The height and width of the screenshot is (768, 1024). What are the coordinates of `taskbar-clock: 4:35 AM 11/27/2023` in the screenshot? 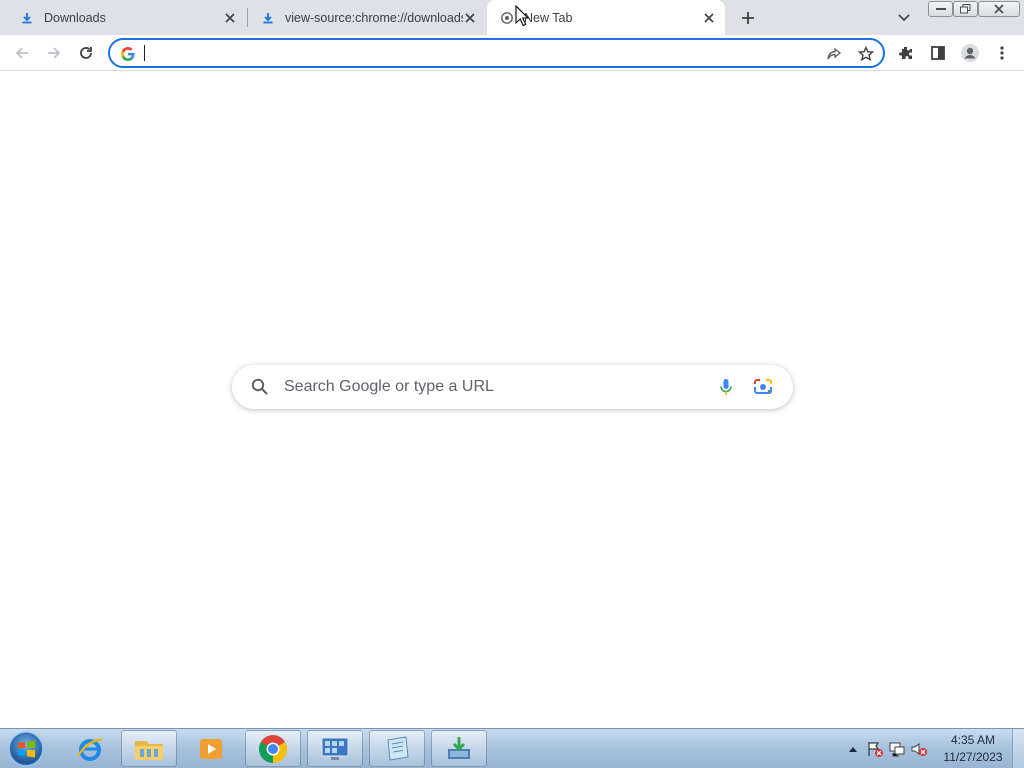 It's located at (973, 749).